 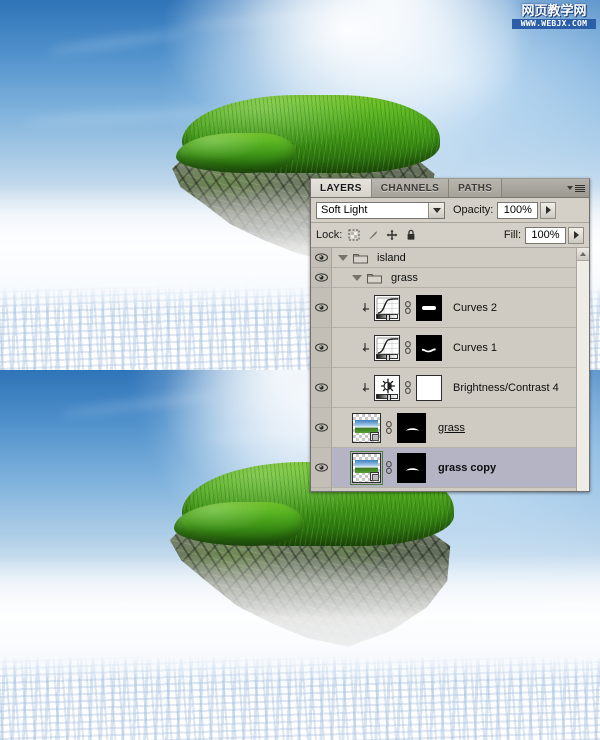 I want to click on layer-row-brightness-contrast-4: Brightness/Contrast 4, so click(x=454, y=388).